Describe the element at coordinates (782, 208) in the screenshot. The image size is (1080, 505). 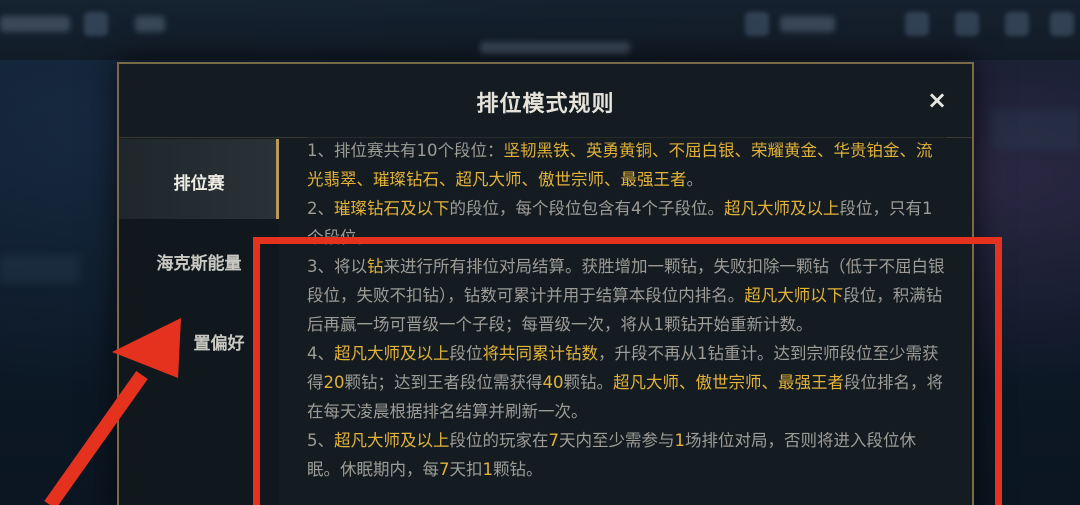
I see `highlighted-text: 超凡大师及以上` at that location.